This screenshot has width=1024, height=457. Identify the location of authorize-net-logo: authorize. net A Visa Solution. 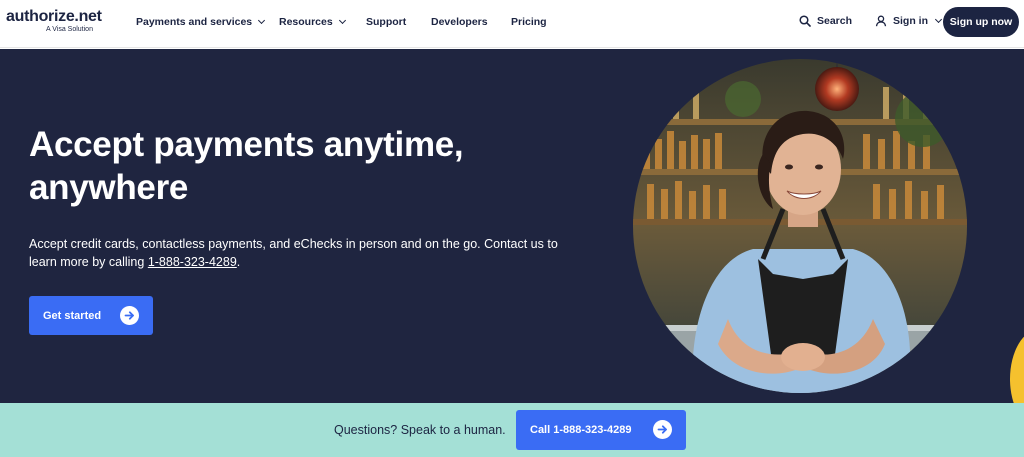
(54, 20).